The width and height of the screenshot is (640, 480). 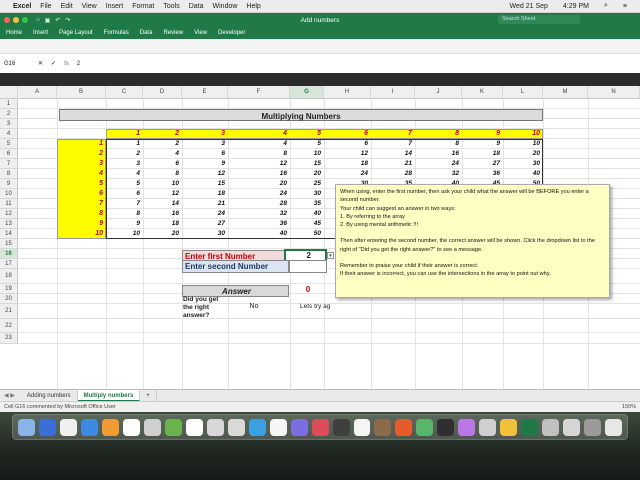 I want to click on menu-window: Window, so click(x=225, y=6).